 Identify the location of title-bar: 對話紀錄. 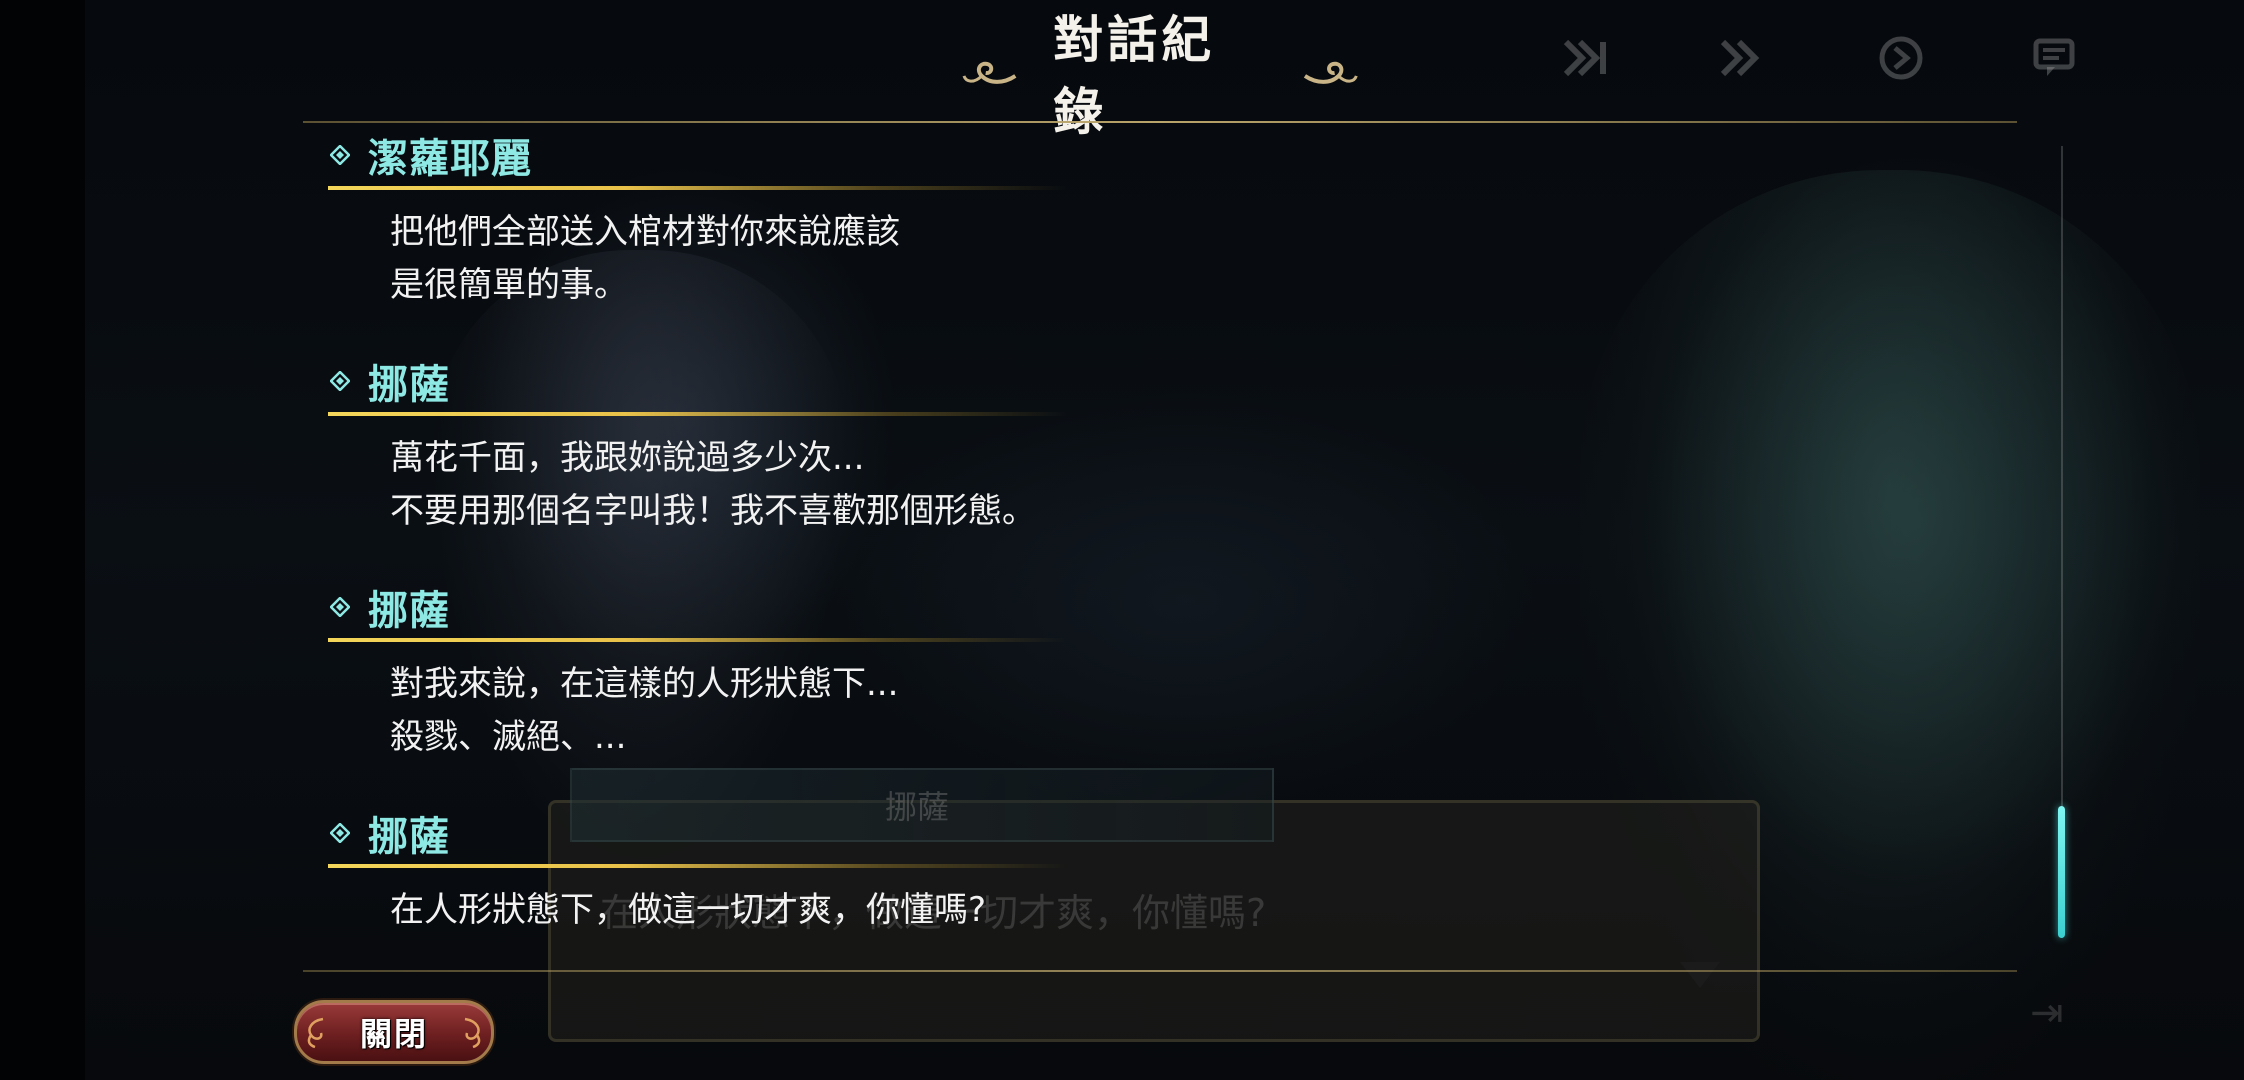
(1160, 76).